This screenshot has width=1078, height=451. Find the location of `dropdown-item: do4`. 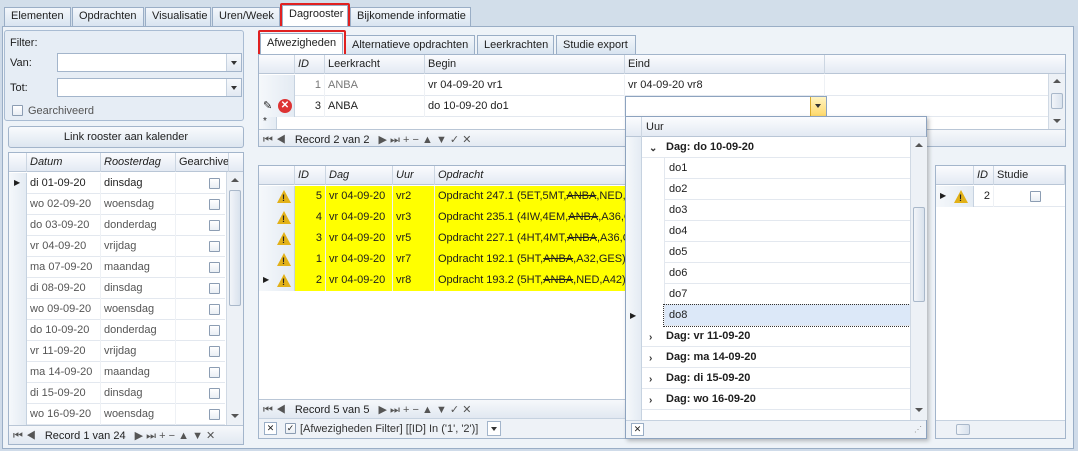

dropdown-item: do4 is located at coordinates (787, 231).